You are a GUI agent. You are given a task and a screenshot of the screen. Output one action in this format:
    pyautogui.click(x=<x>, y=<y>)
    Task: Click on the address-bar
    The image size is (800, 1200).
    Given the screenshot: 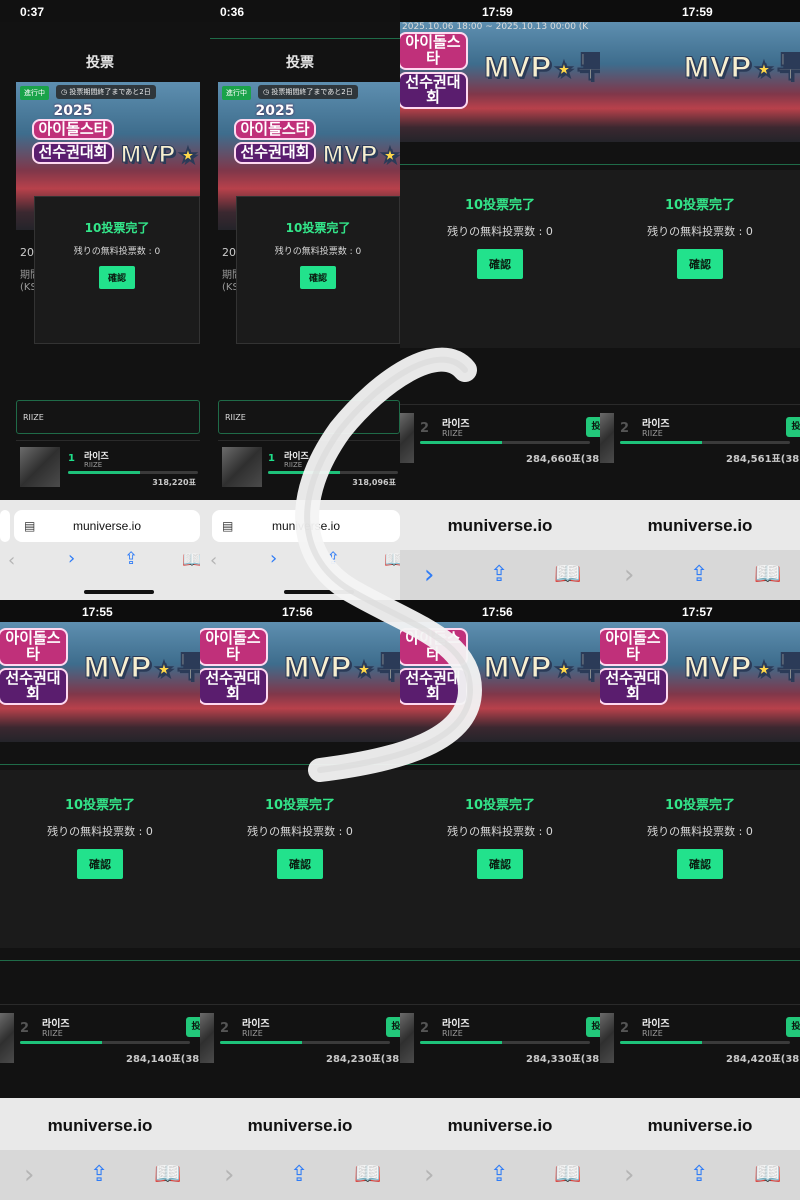 What is the action you would take?
    pyautogui.click(x=5, y=526)
    